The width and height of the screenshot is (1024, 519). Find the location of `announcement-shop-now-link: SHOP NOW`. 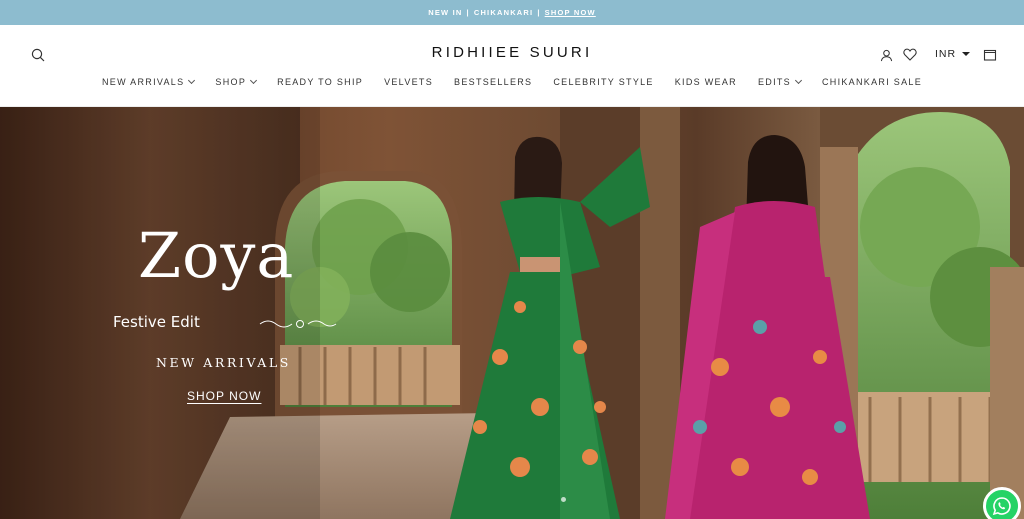

announcement-shop-now-link: SHOP NOW is located at coordinates (570, 12).